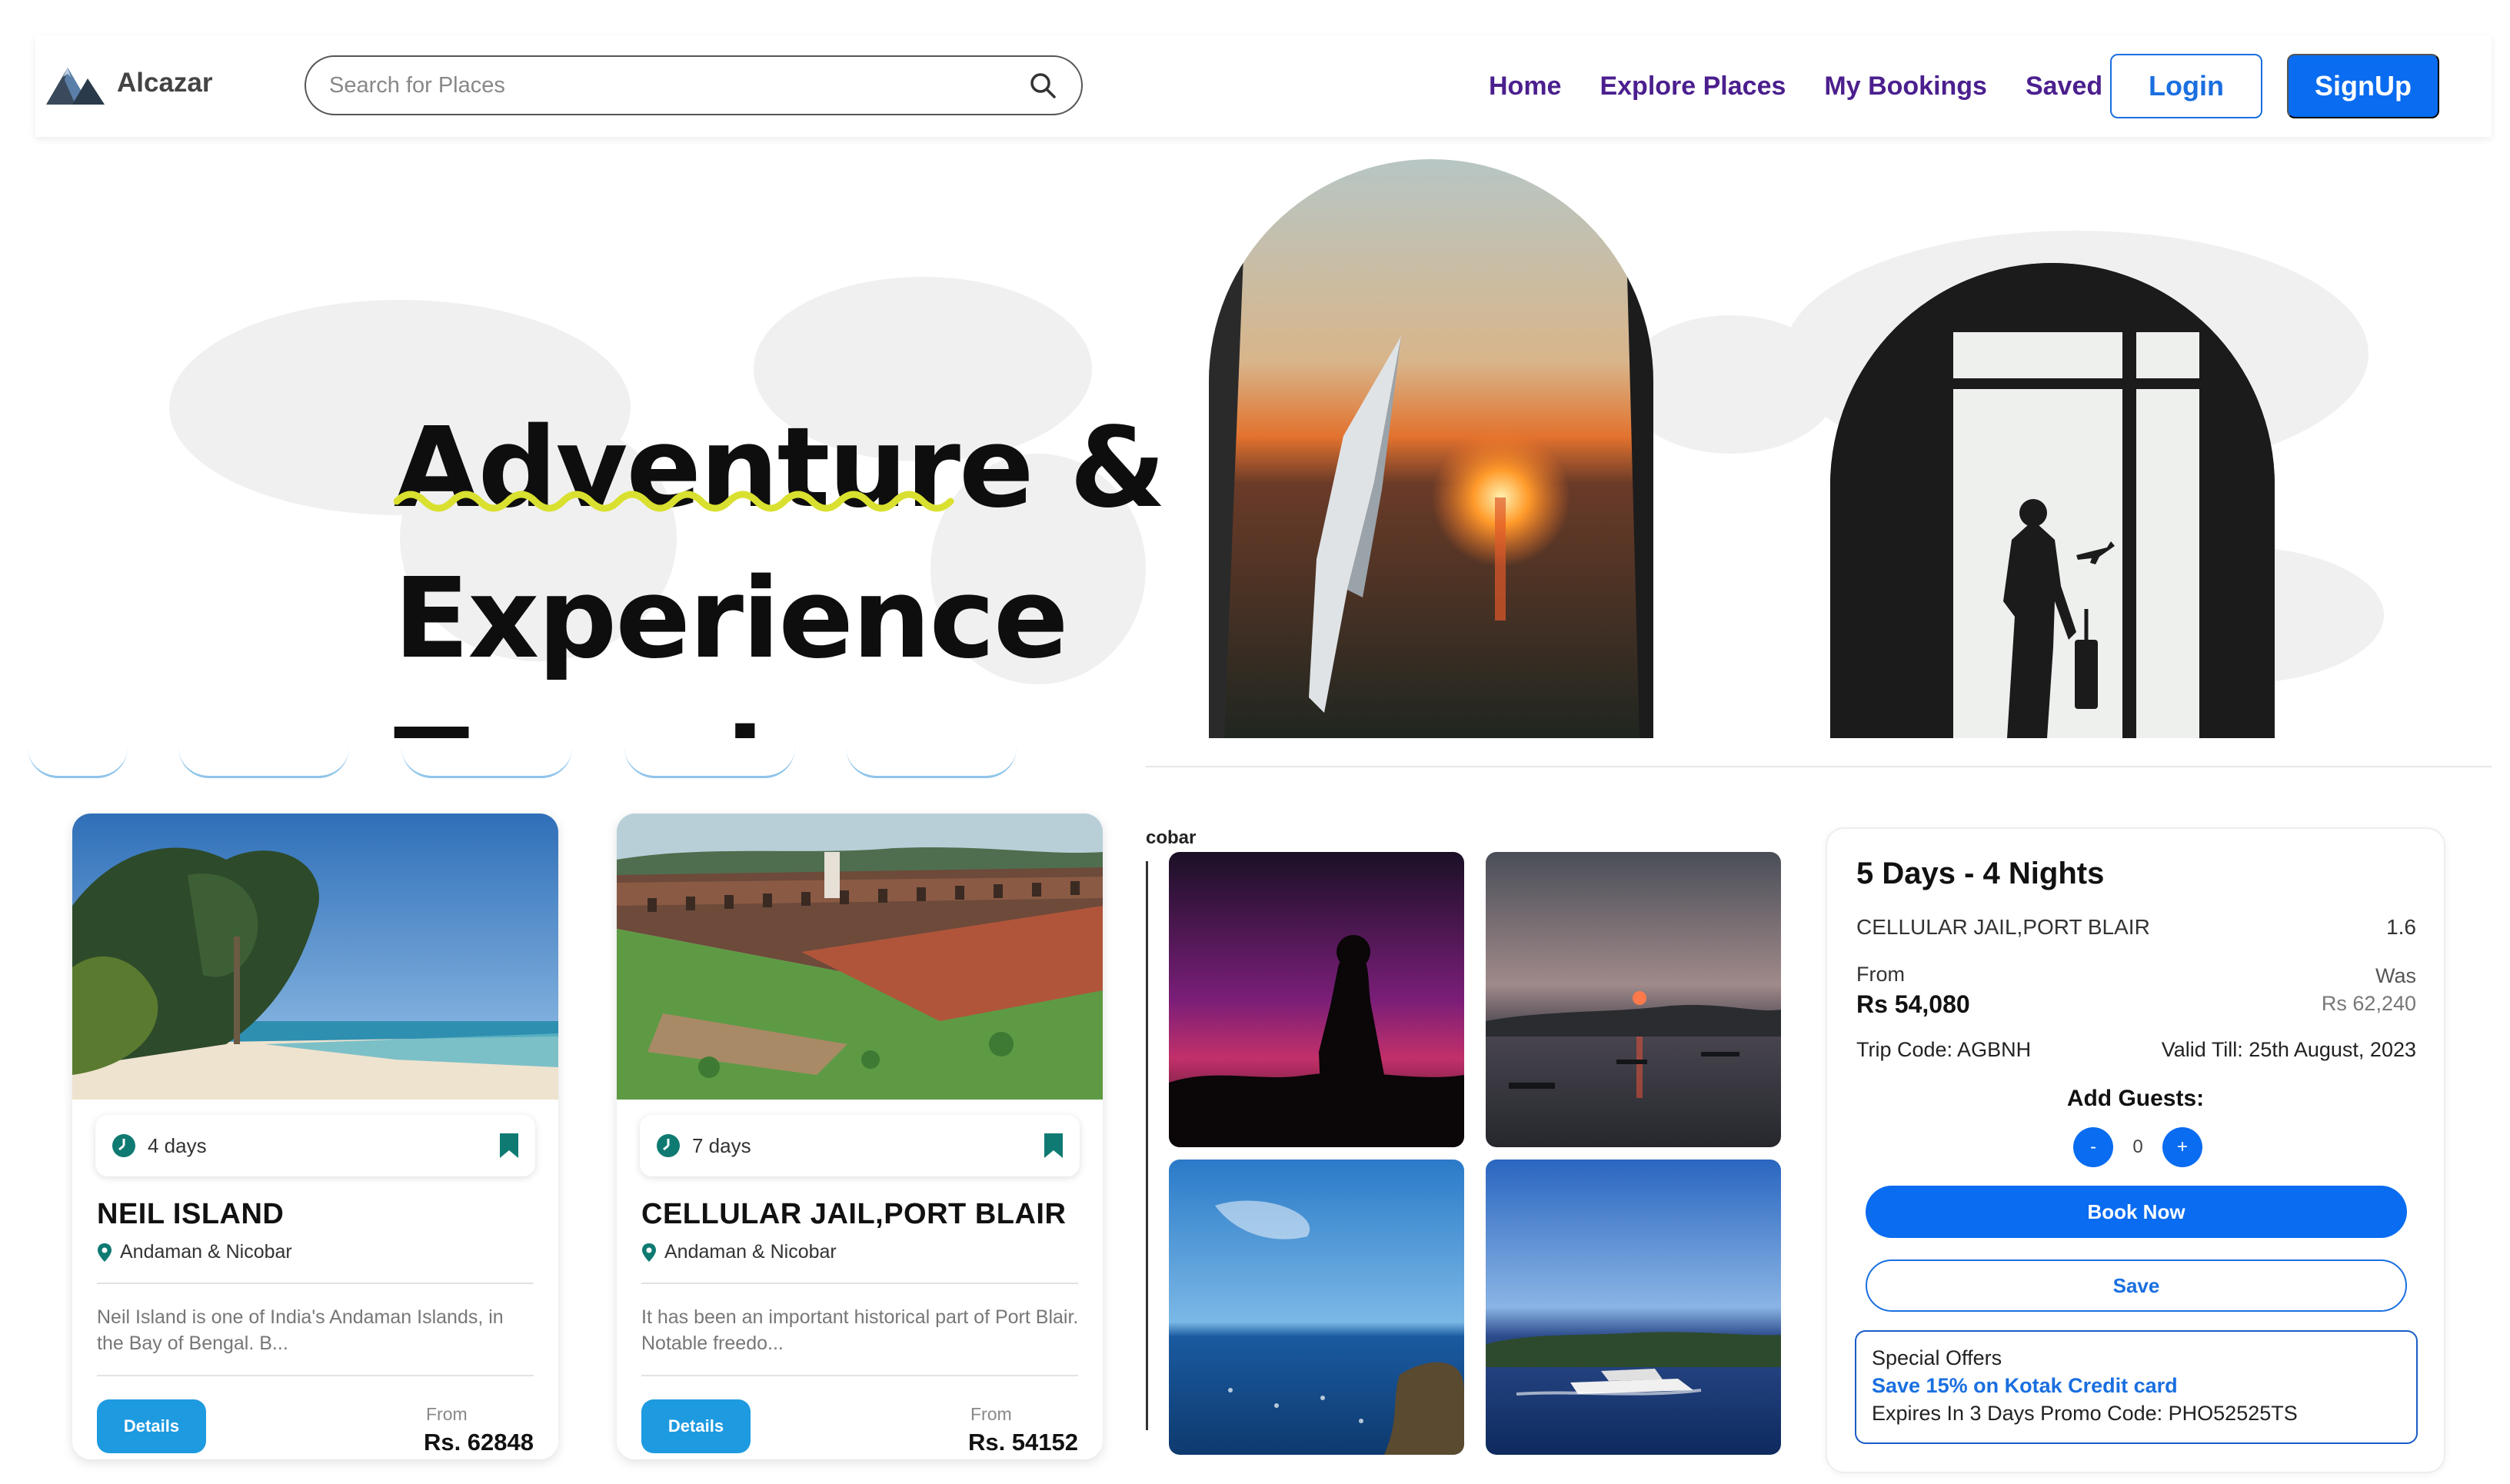  What do you see at coordinates (1317, 1307) in the screenshot?
I see `gallery-image-blue-sea` at bounding box center [1317, 1307].